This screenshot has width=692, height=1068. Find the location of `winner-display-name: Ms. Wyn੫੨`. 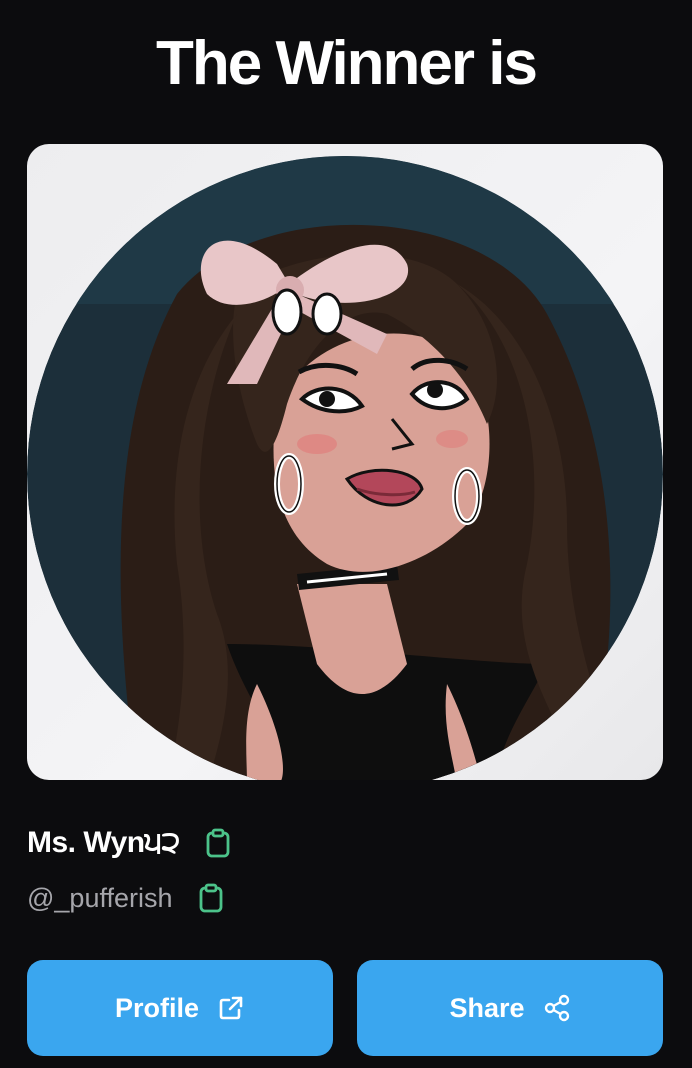

winner-display-name: Ms. Wyn੫੨ is located at coordinates (103, 842).